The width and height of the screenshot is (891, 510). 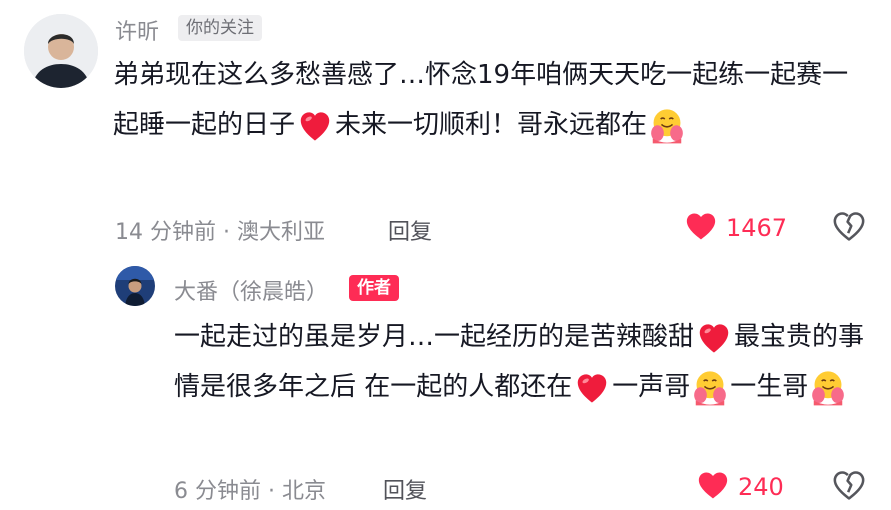 I want to click on reply-like-count: 240, so click(x=761, y=487).